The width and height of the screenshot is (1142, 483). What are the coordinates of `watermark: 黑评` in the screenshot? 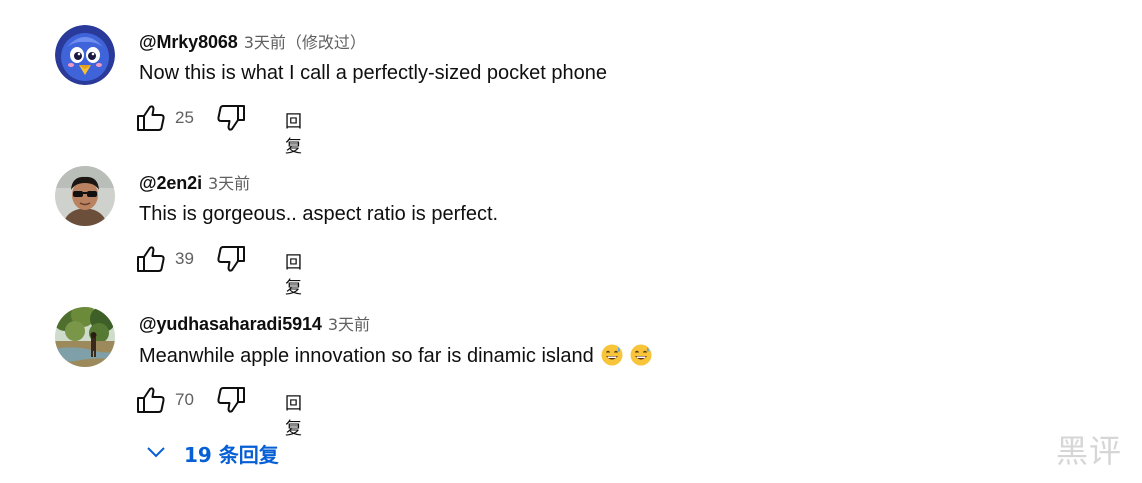 It's located at (1089, 451).